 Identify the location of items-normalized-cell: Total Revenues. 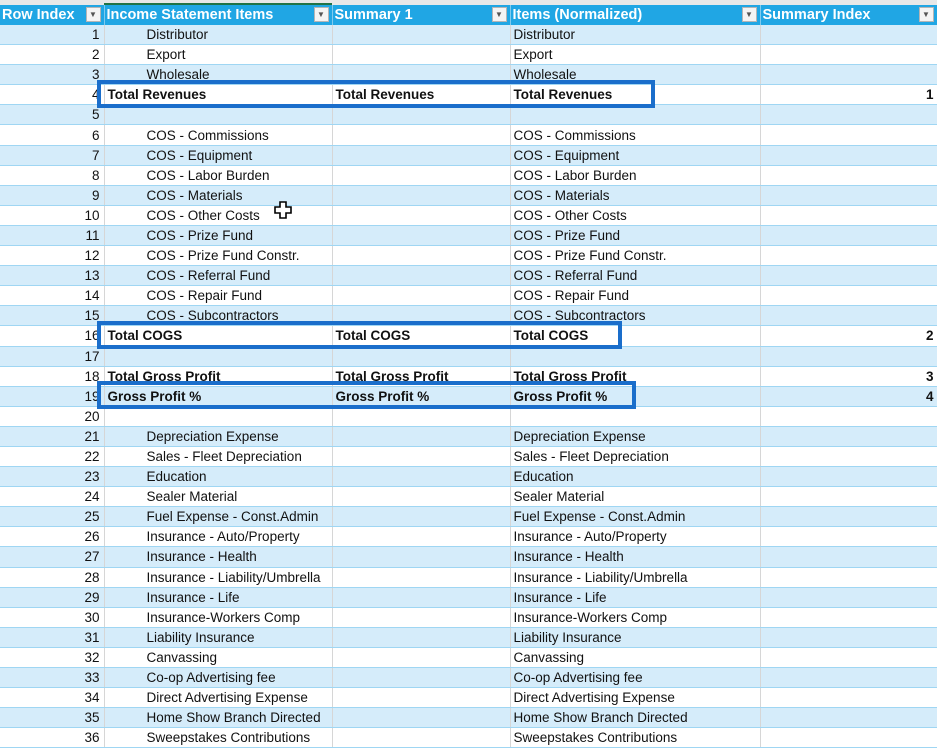
(635, 95).